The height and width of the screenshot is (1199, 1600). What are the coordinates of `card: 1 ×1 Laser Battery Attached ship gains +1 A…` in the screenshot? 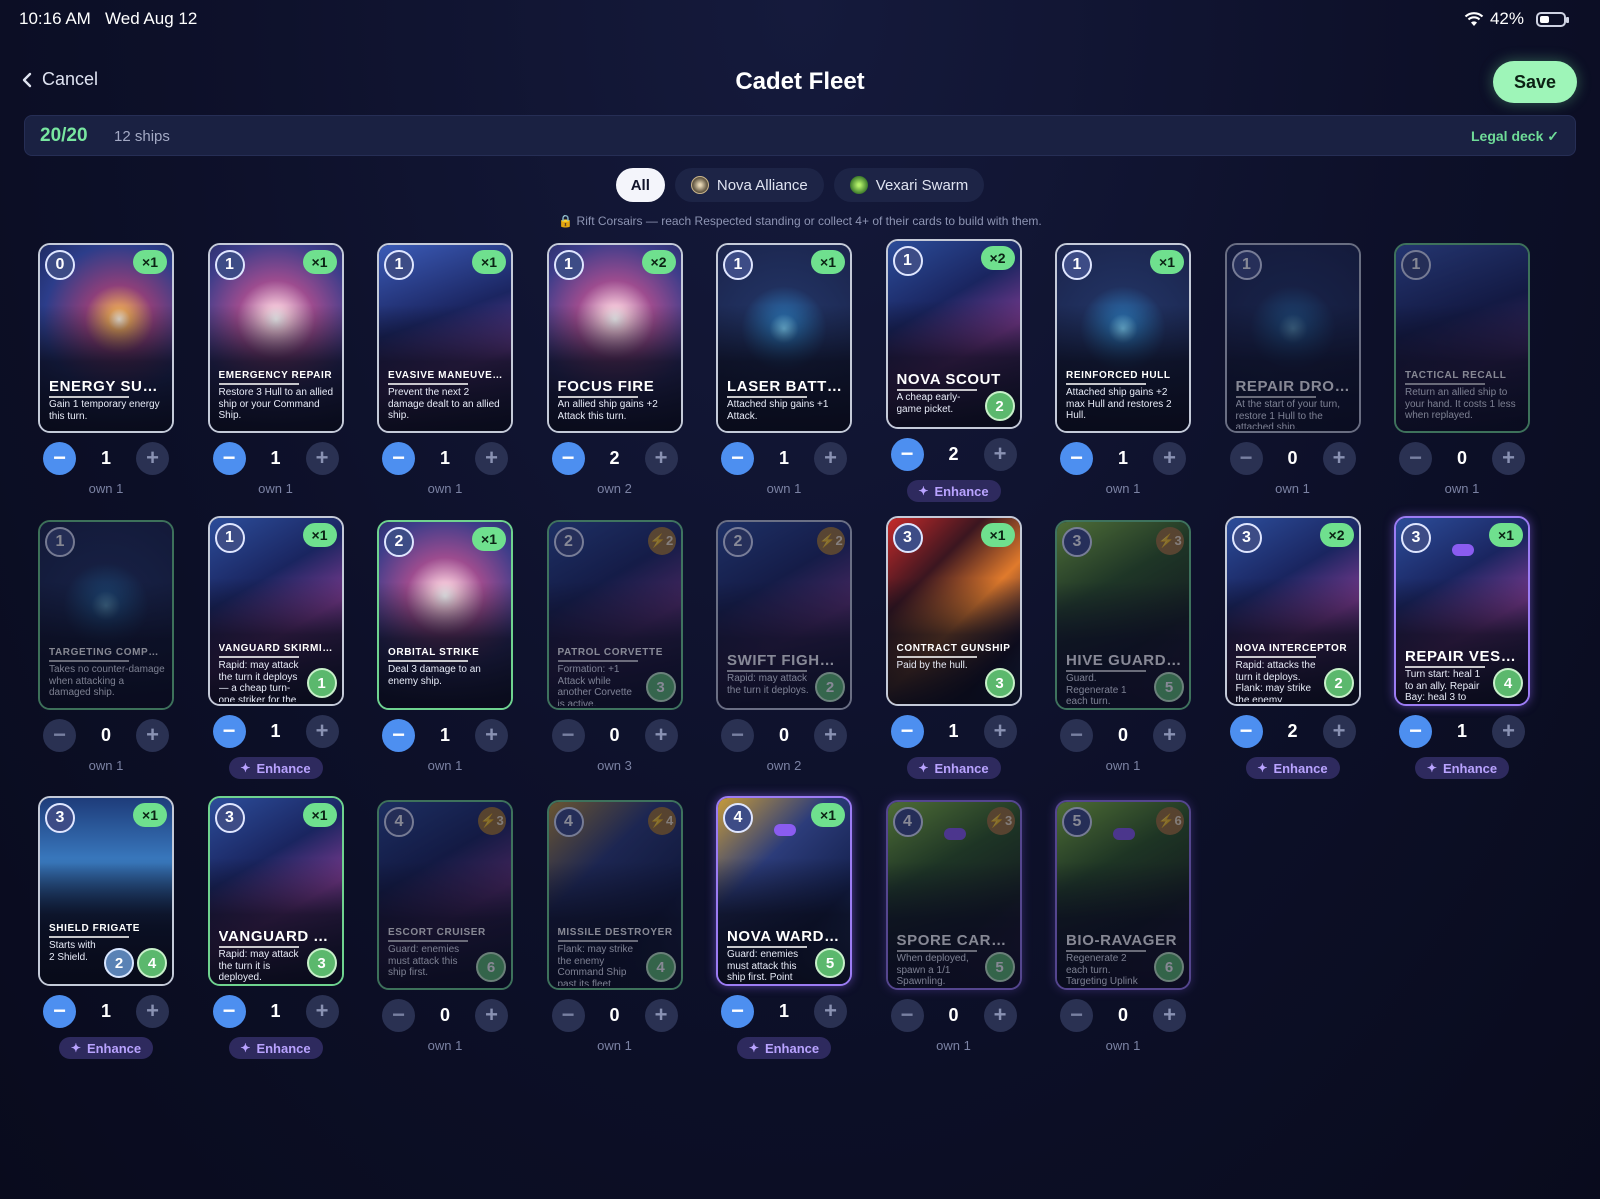 It's located at (784, 338).